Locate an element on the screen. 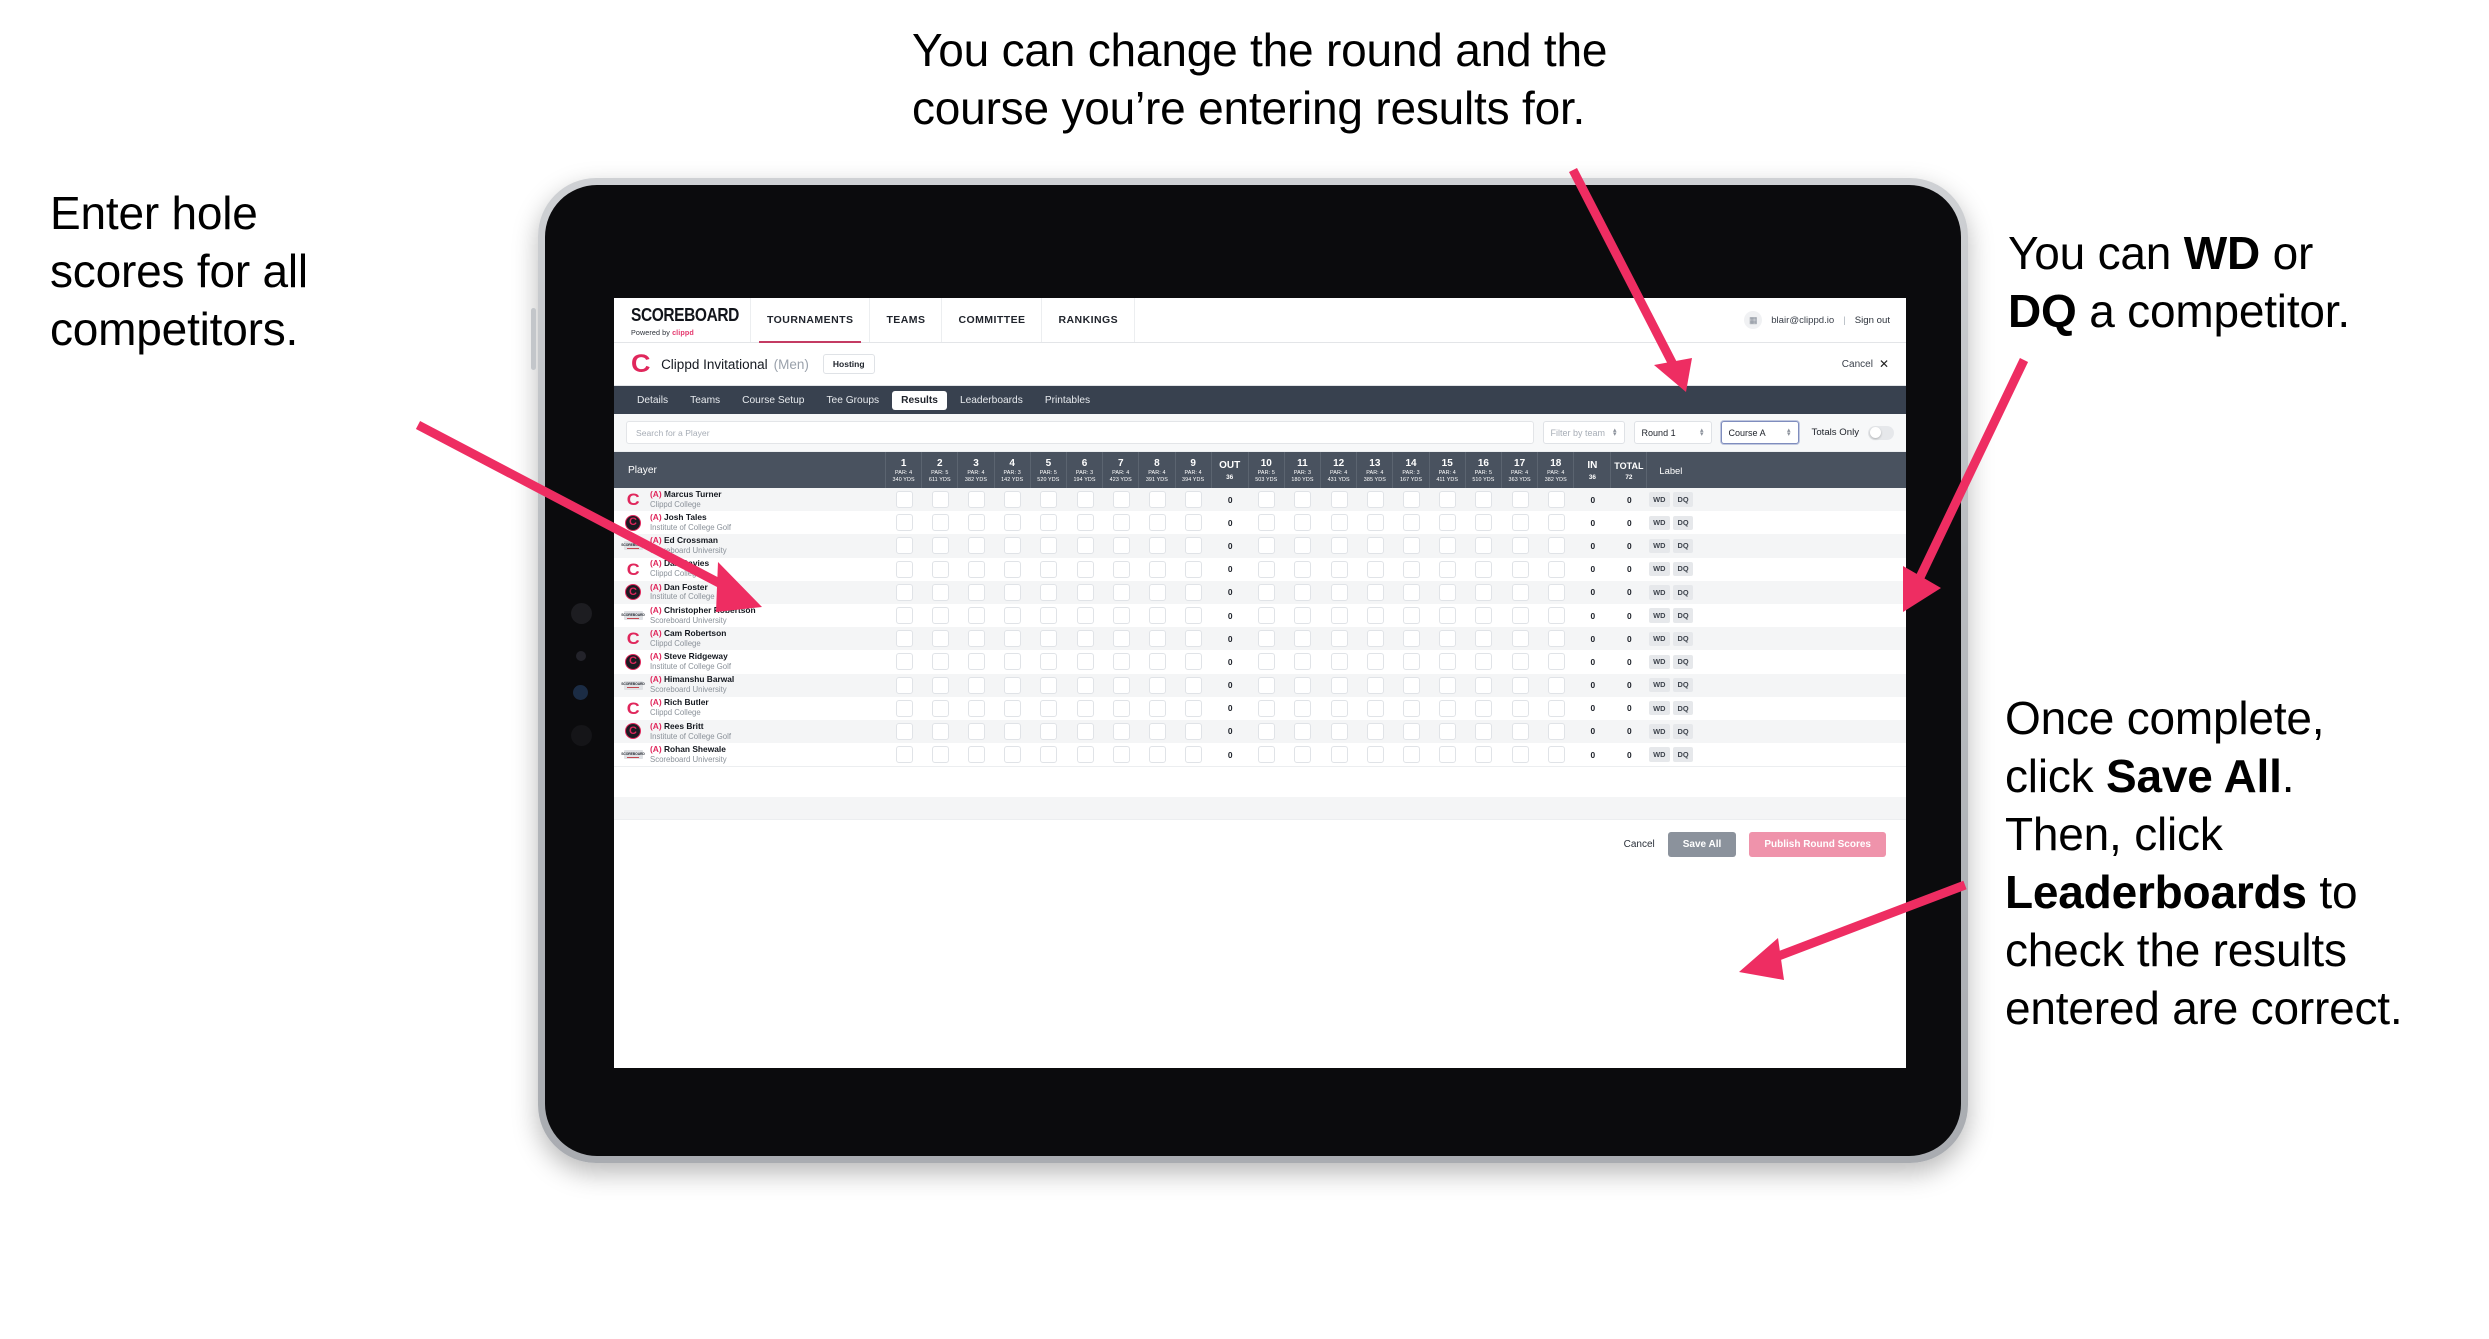  app-logo: SCOREBOARD Powered by clippd is located at coordinates (678, 320).